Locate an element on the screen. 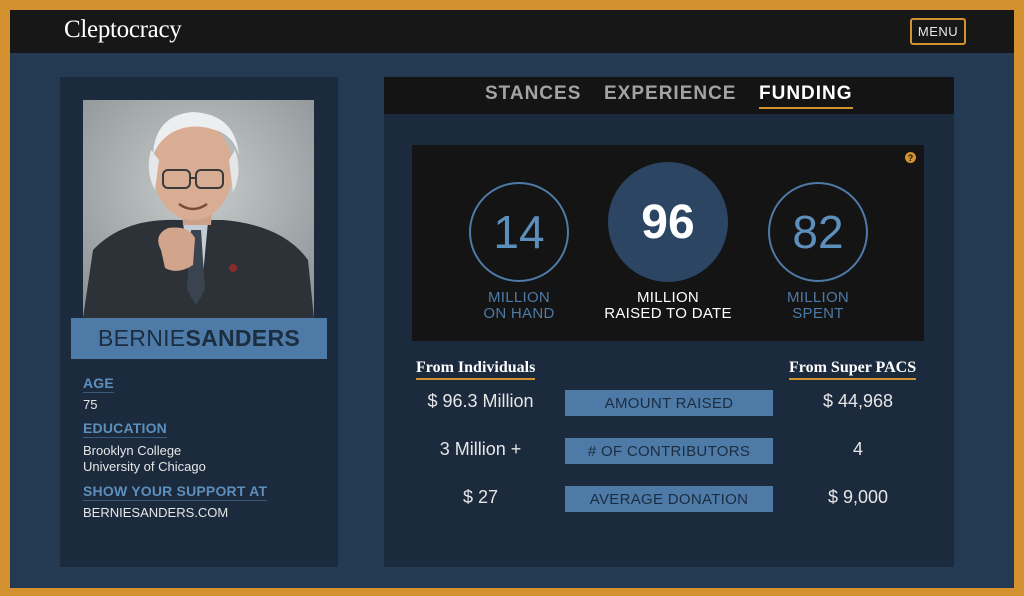 The height and width of the screenshot is (596, 1024). spent-value: 82 is located at coordinates (818, 232).